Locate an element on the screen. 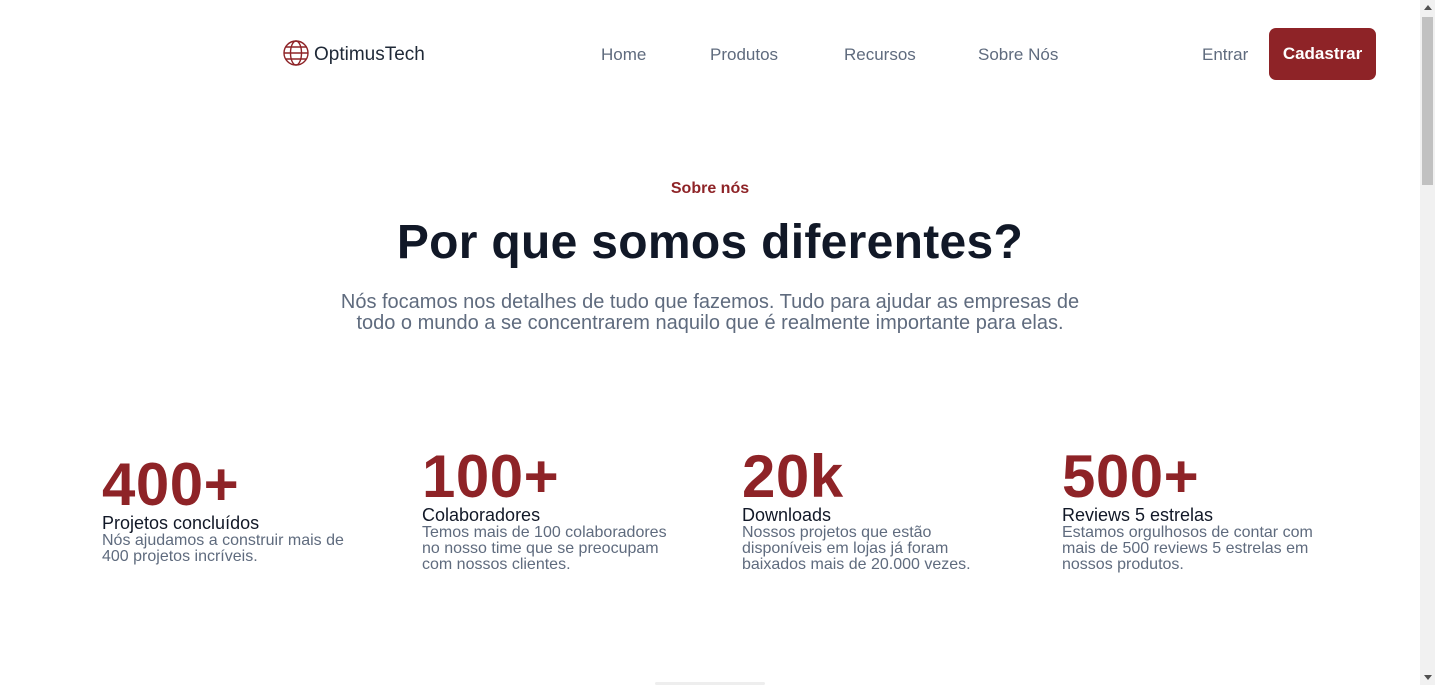  stat-label: Downloads is located at coordinates (787, 515).